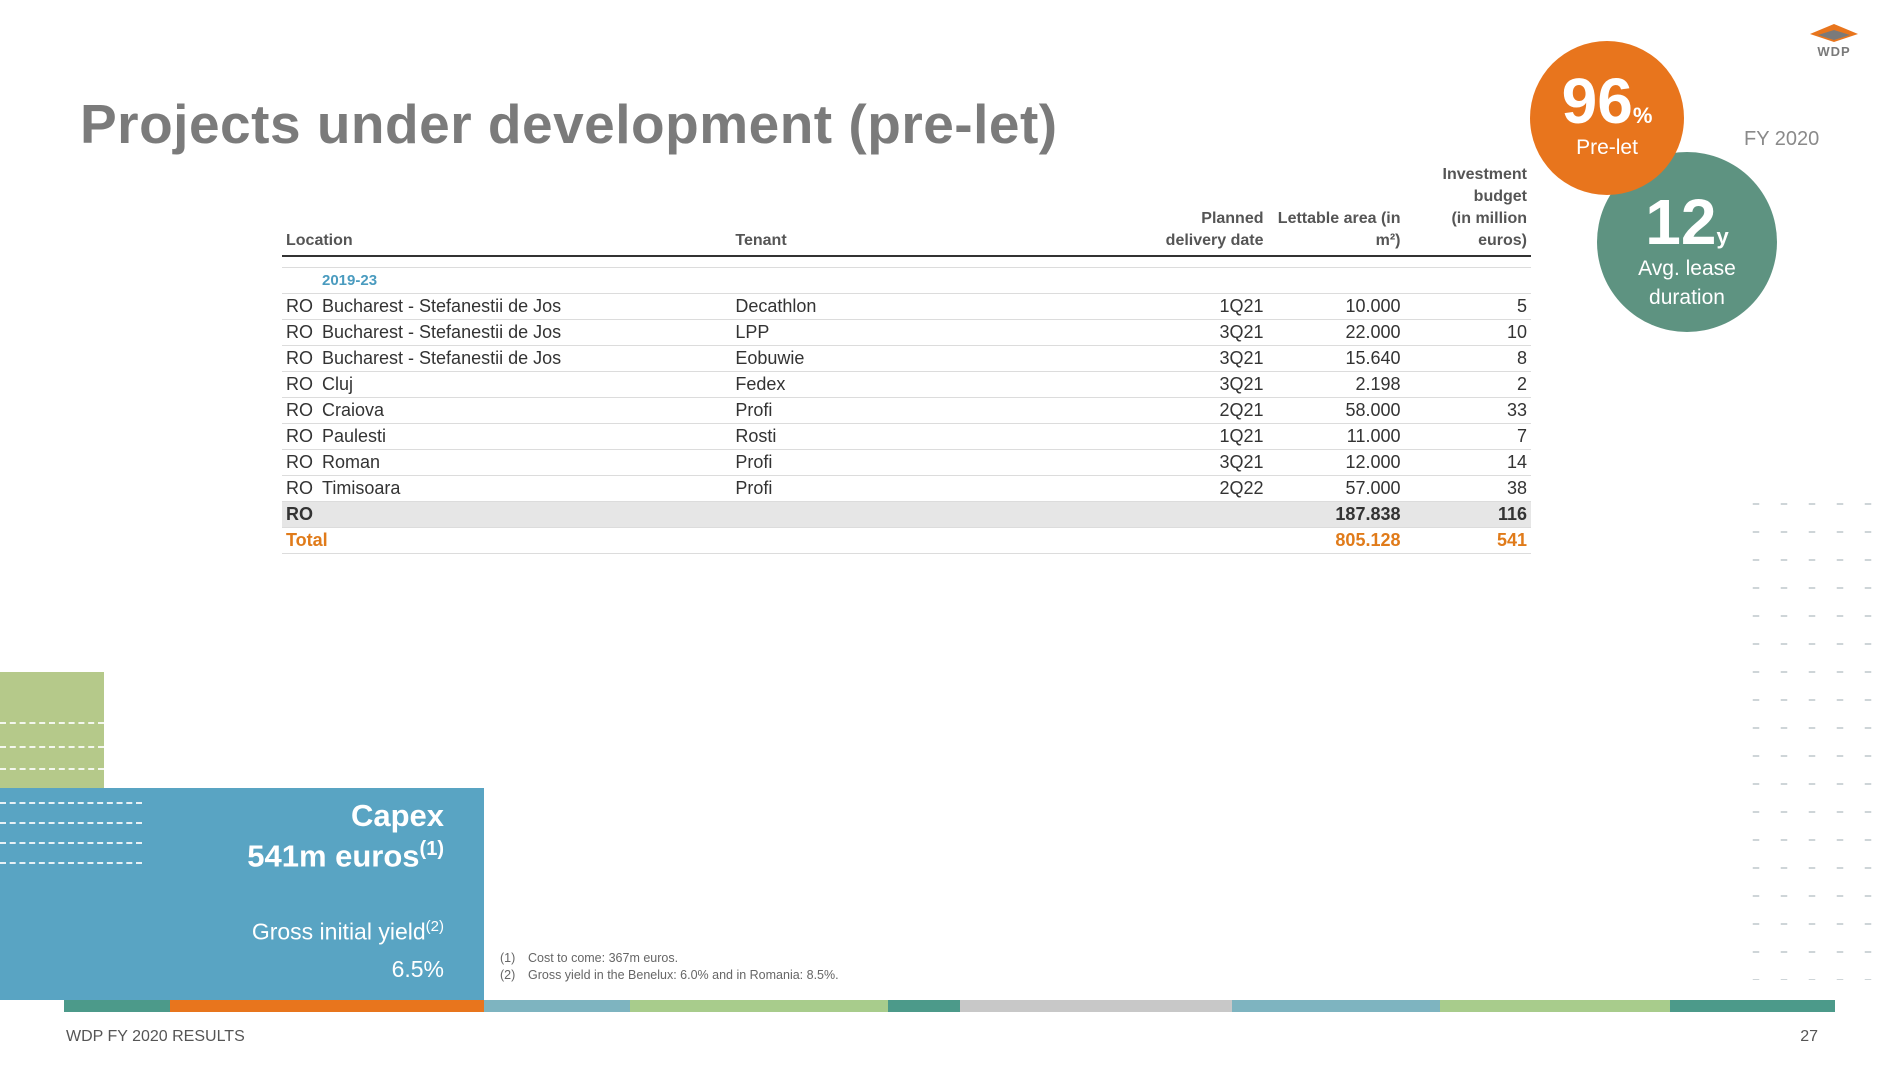 The width and height of the screenshot is (1894, 1067). Describe the element at coordinates (1203, 210) in the screenshot. I see `col-delivery: Planned delivery date` at that location.